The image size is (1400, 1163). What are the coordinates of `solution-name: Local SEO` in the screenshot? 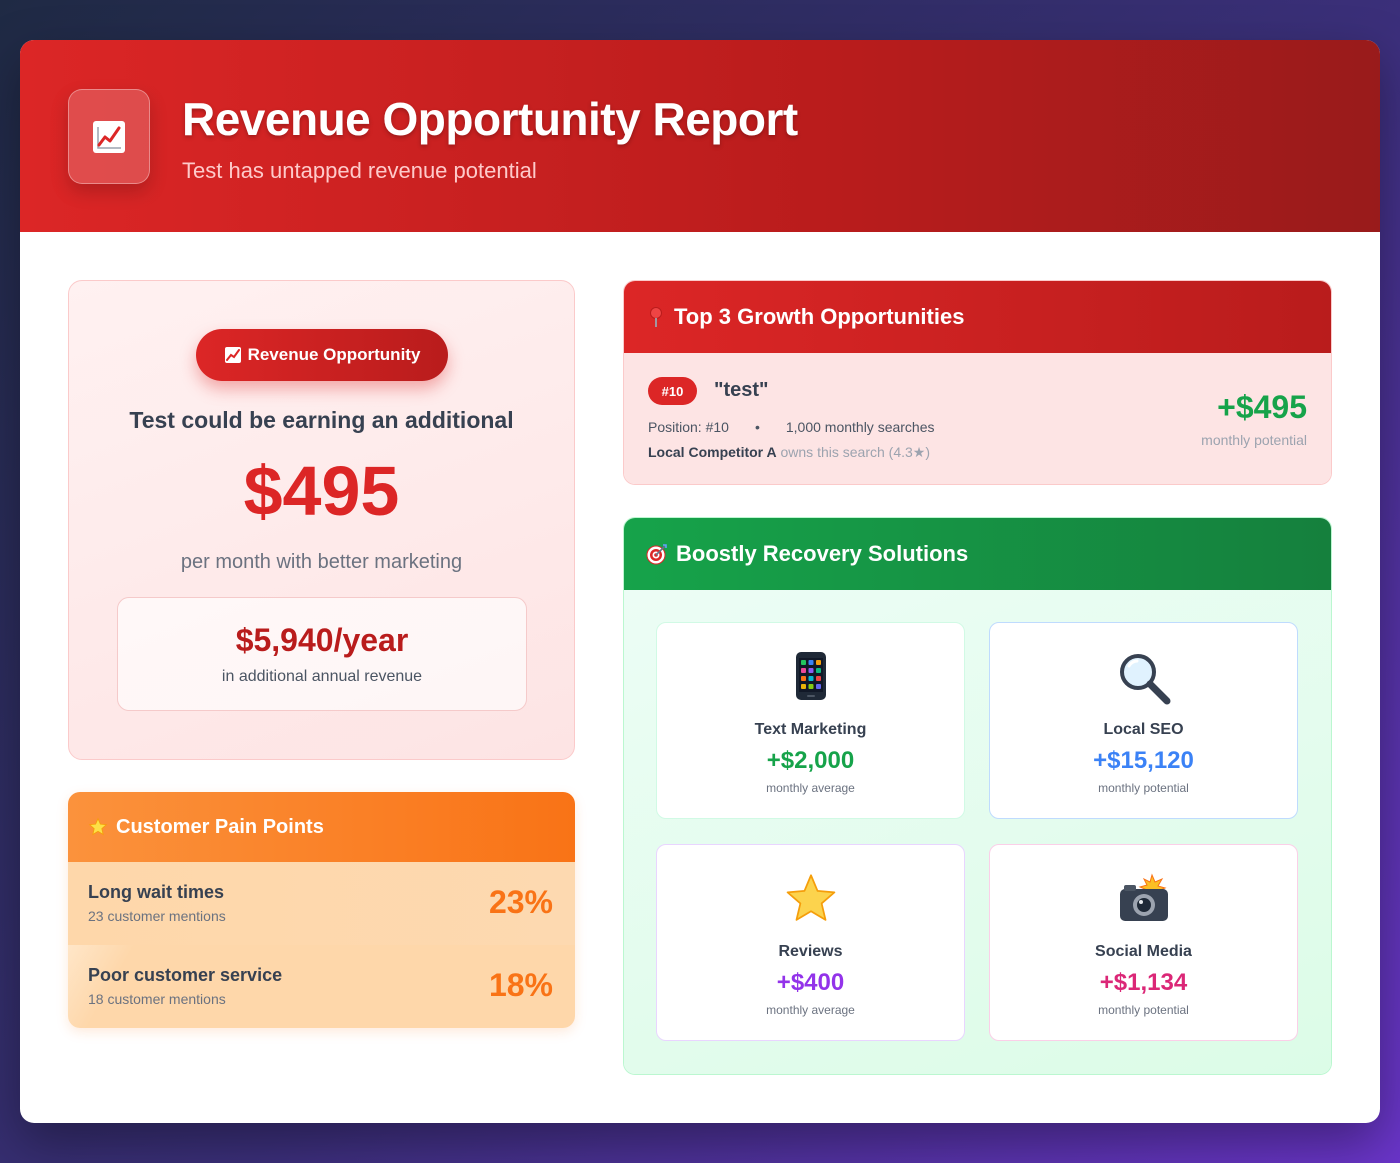 It's located at (1143, 729).